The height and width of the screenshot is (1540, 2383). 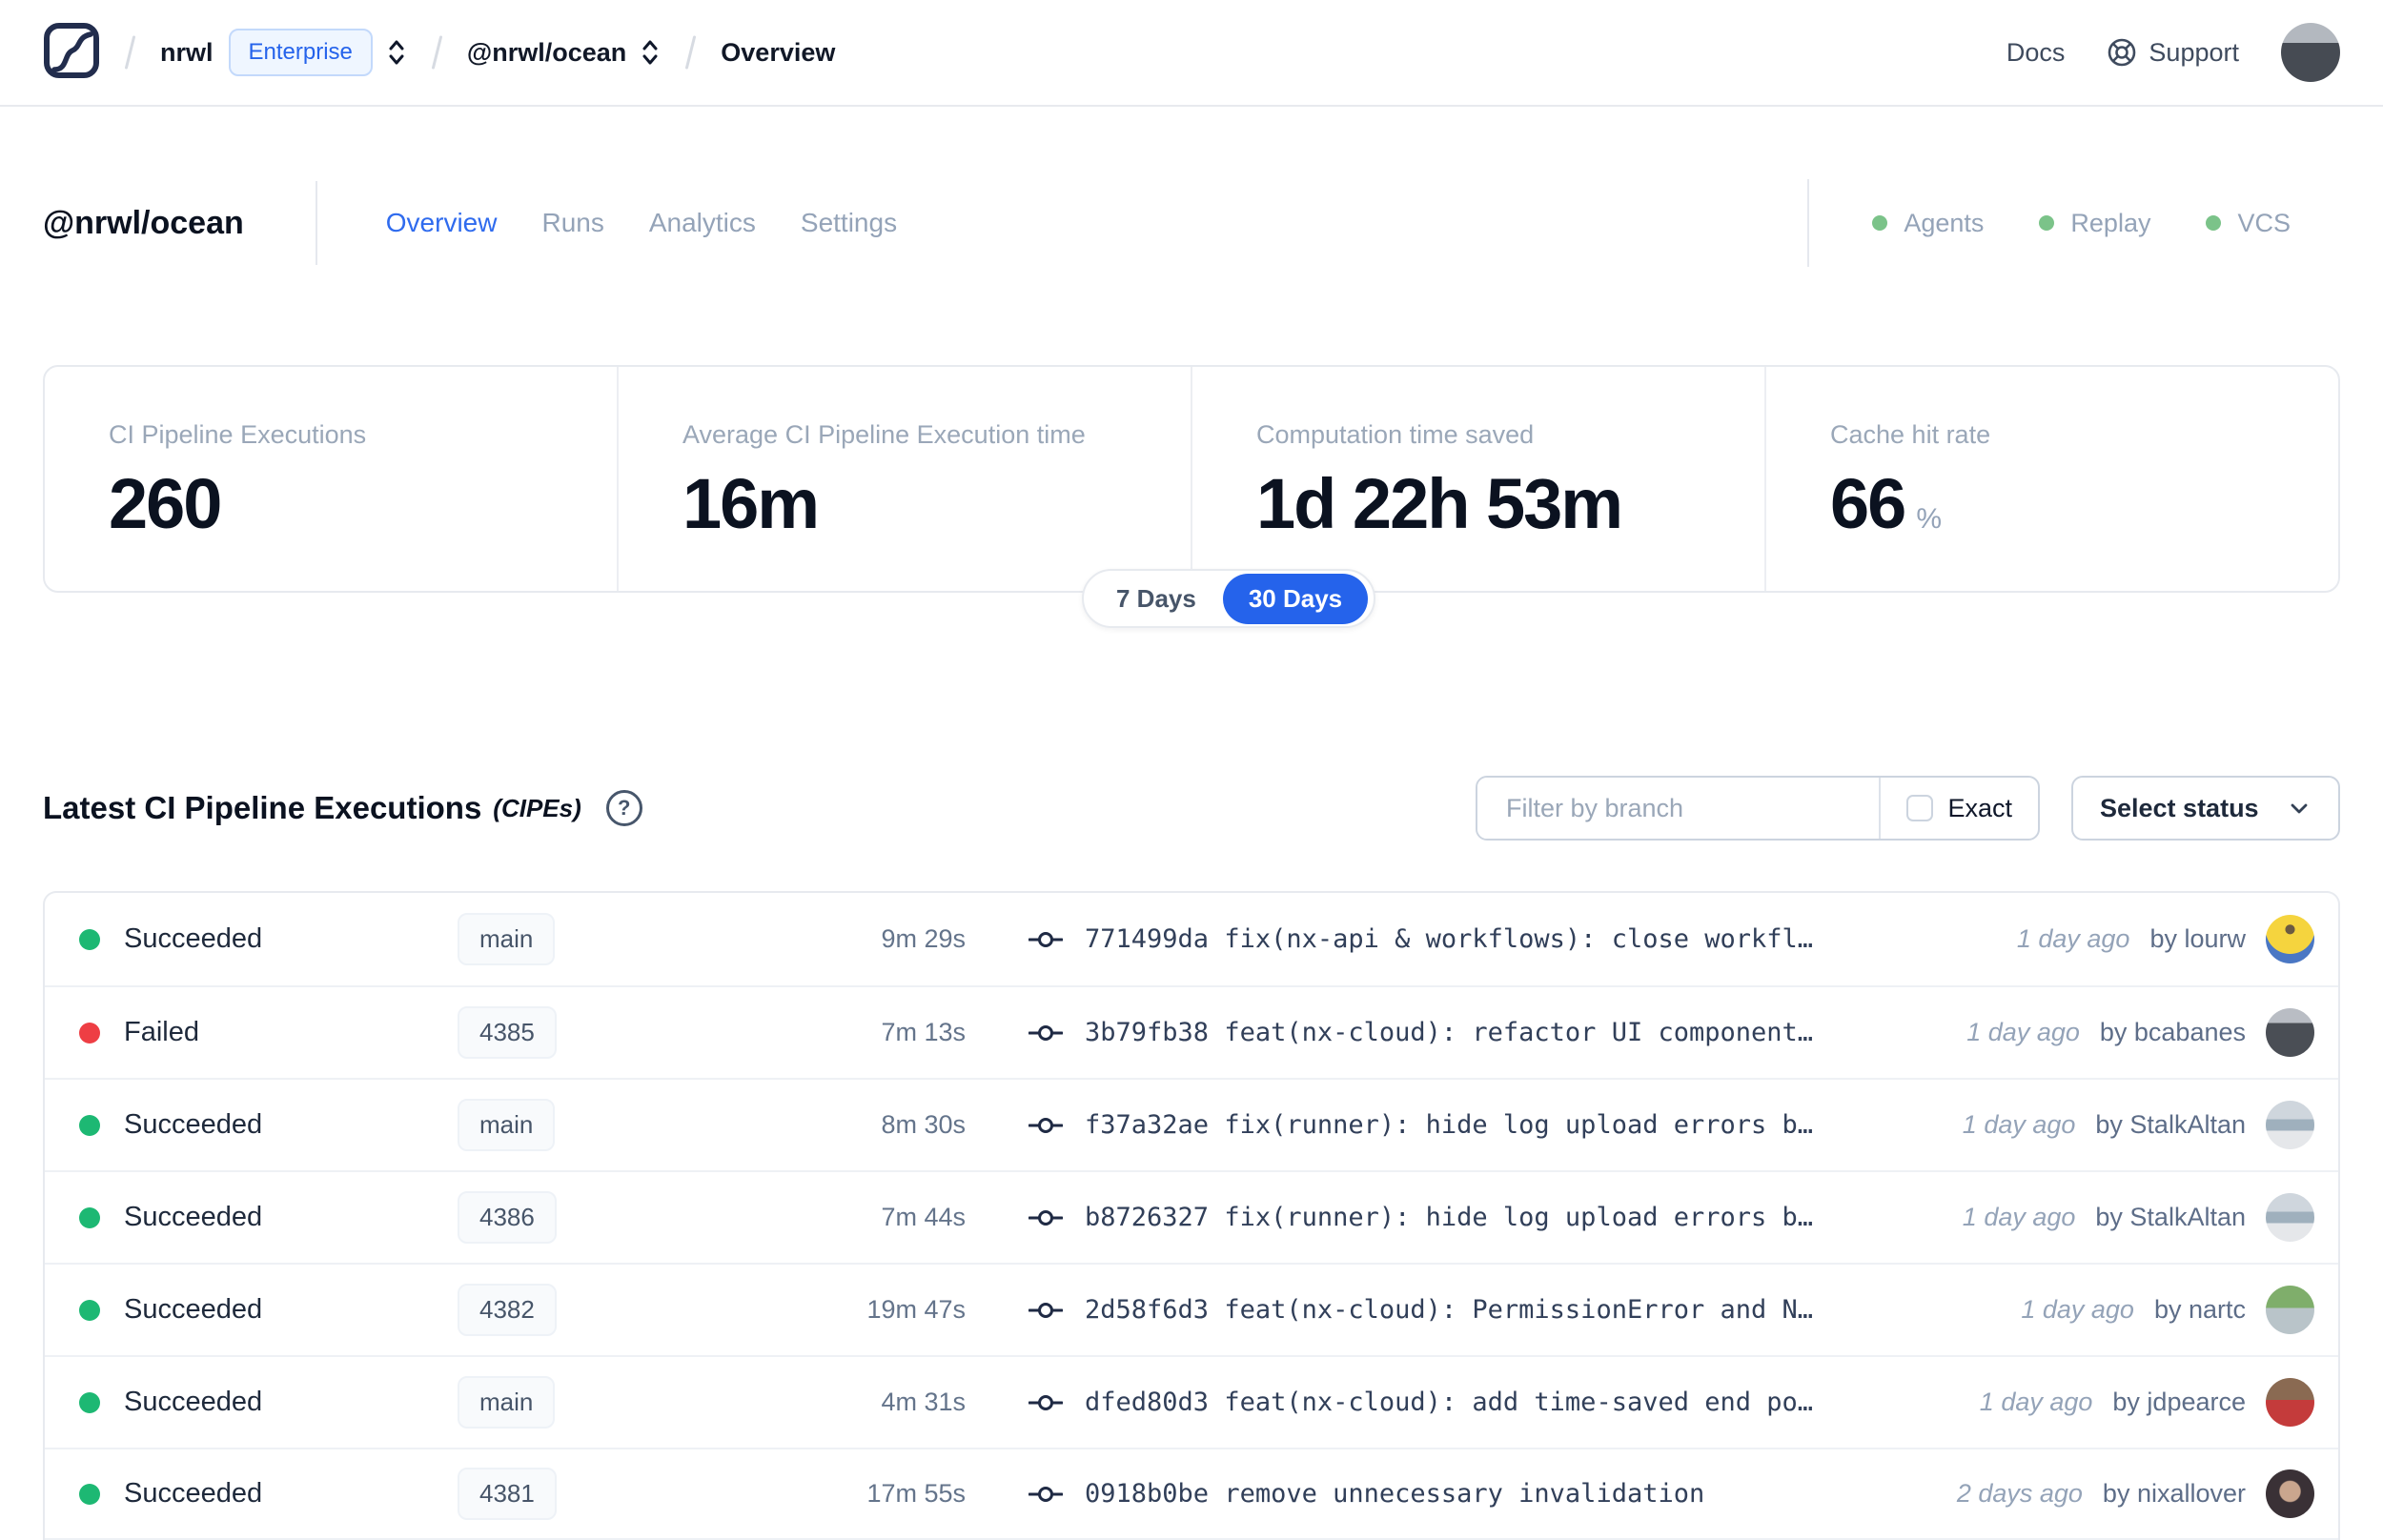 What do you see at coordinates (702, 223) in the screenshot?
I see `tab-analytics: Analytics` at bounding box center [702, 223].